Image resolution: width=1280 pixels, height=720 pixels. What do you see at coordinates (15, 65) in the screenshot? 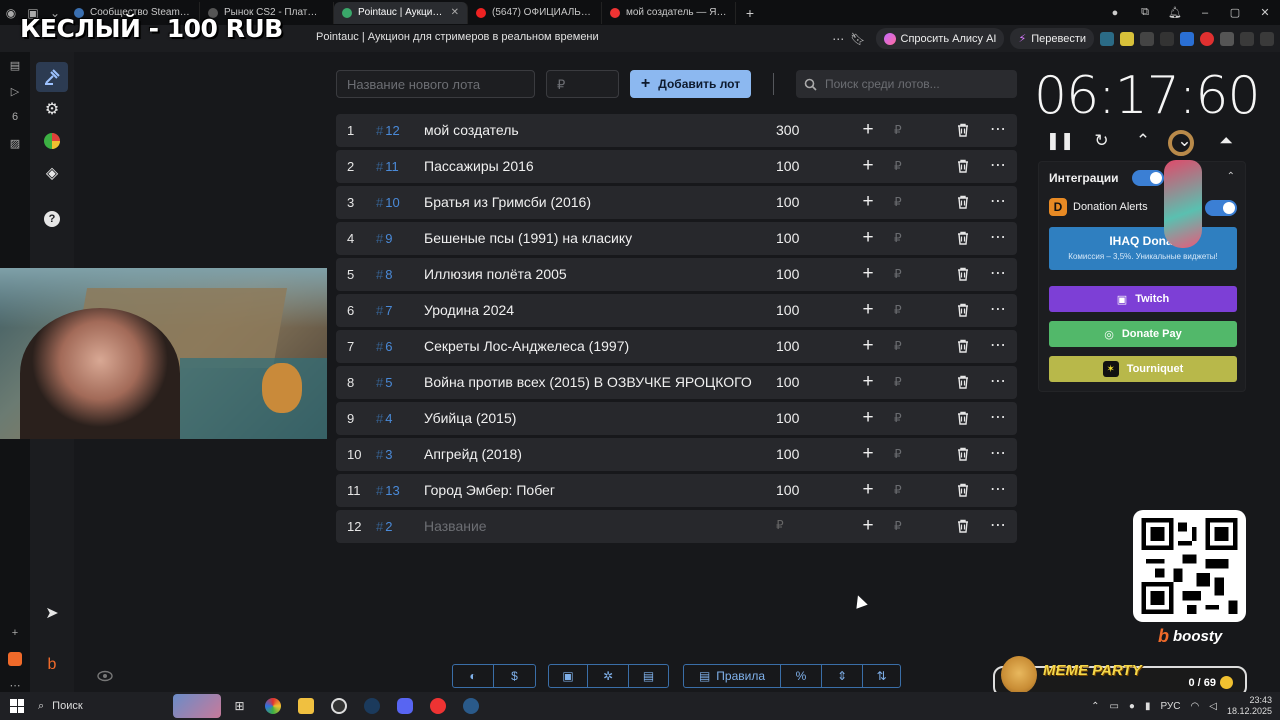
I see `sidebar-doc-icon: ▤` at bounding box center [15, 65].